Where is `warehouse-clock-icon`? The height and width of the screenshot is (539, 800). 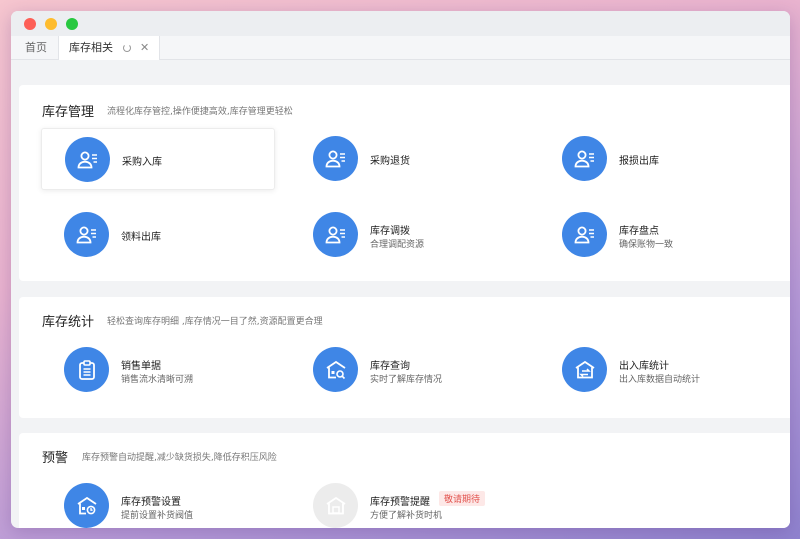
warehouse-clock-icon is located at coordinates (86, 505).